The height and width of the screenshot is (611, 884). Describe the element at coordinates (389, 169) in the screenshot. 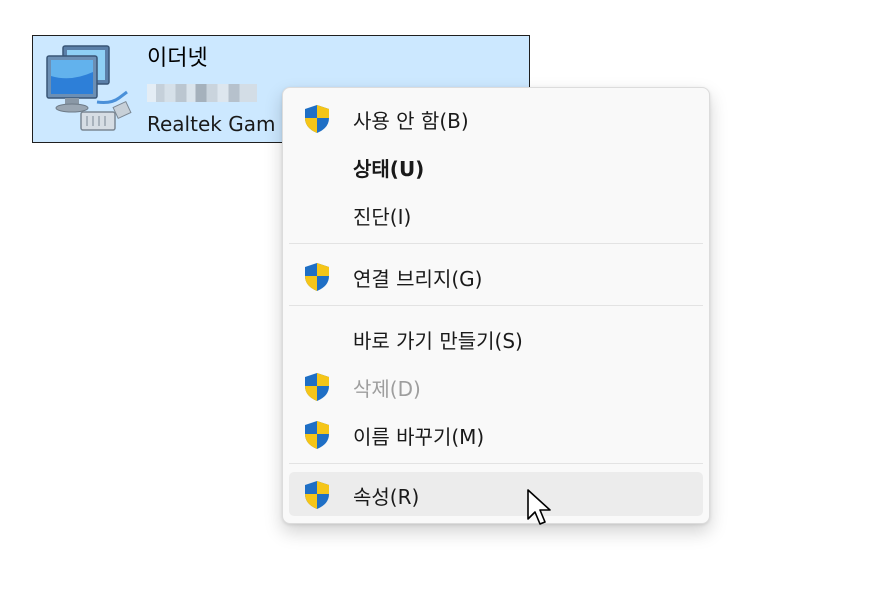

I see `menu-item-label: 상태(U)` at that location.